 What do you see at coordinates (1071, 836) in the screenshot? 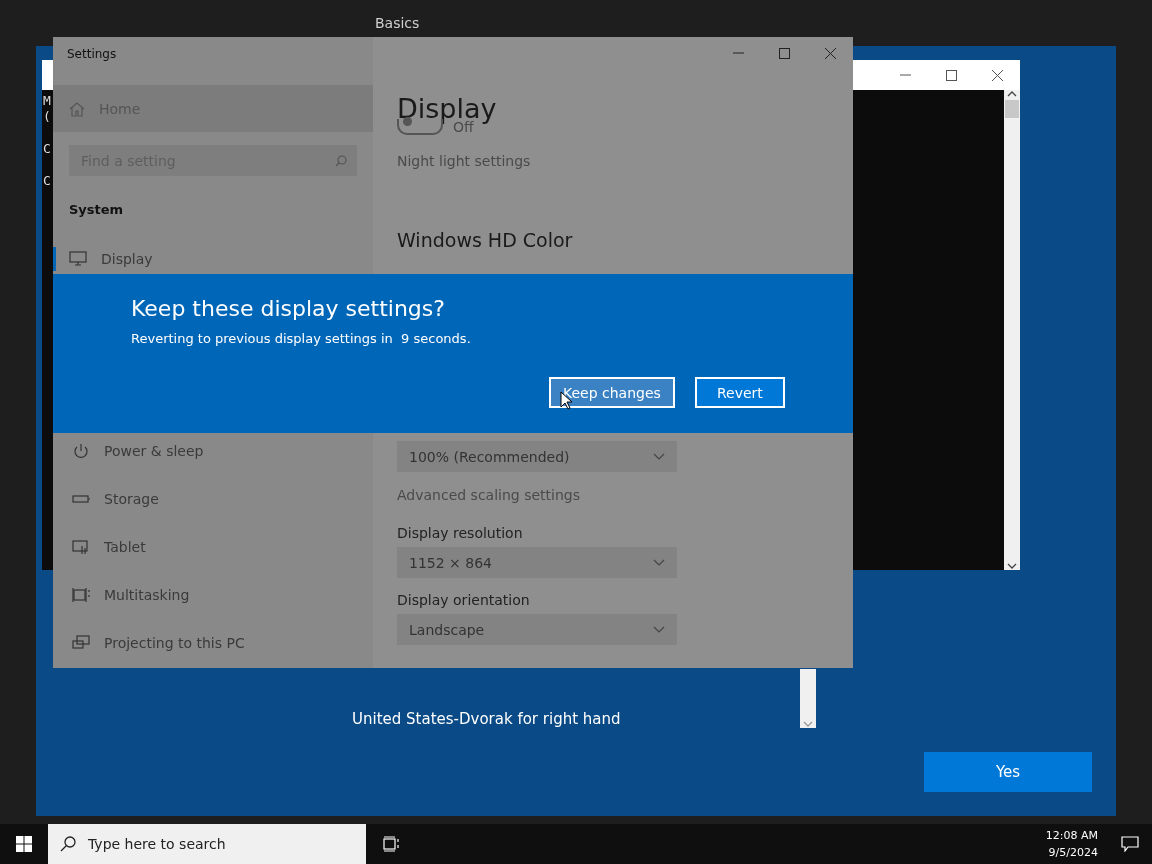
I see `time-text: 12:08 AM` at bounding box center [1071, 836].